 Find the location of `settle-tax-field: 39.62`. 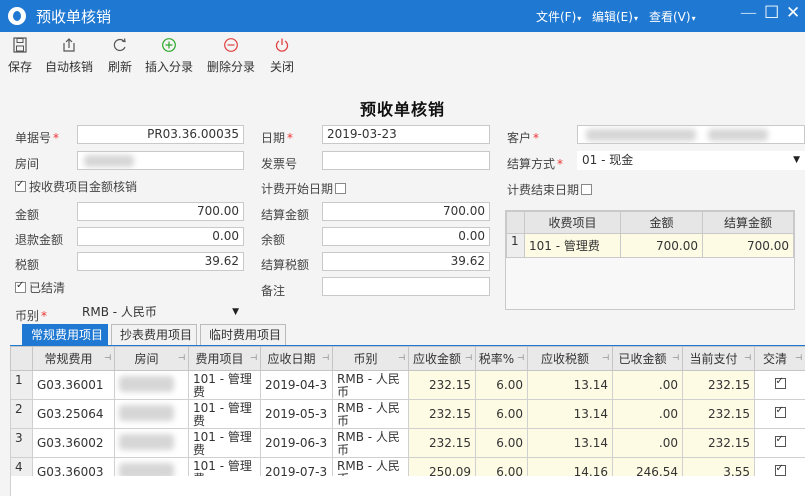

settle-tax-field: 39.62 is located at coordinates (406, 261).